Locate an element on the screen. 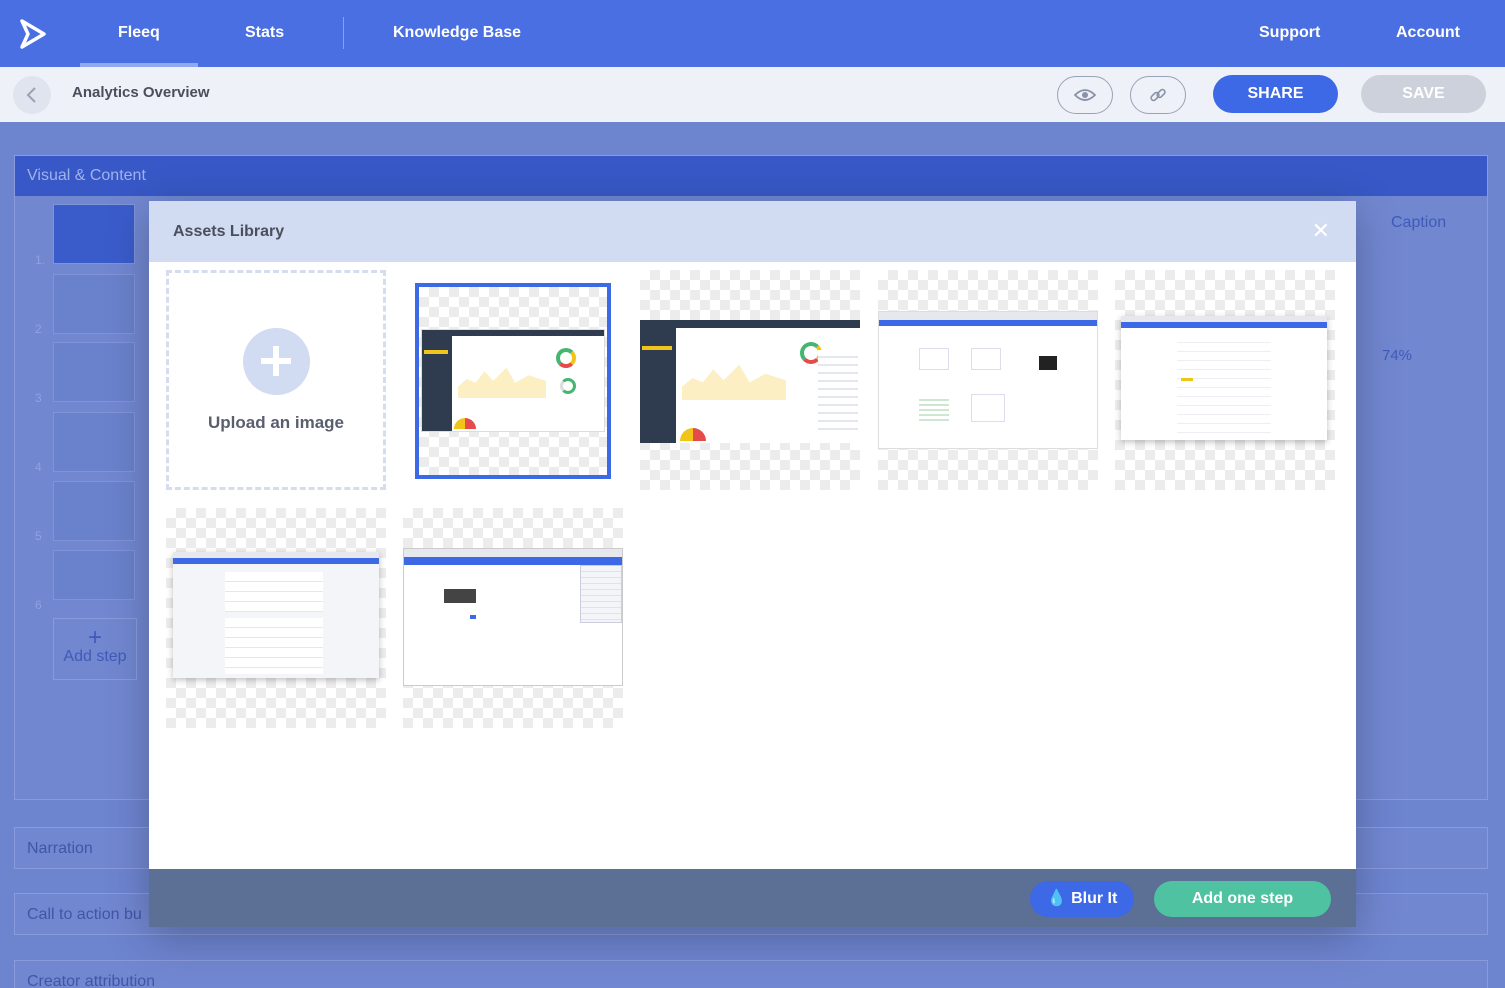 The image size is (1505, 988). add-one-step-button: Add one step is located at coordinates (1242, 899).